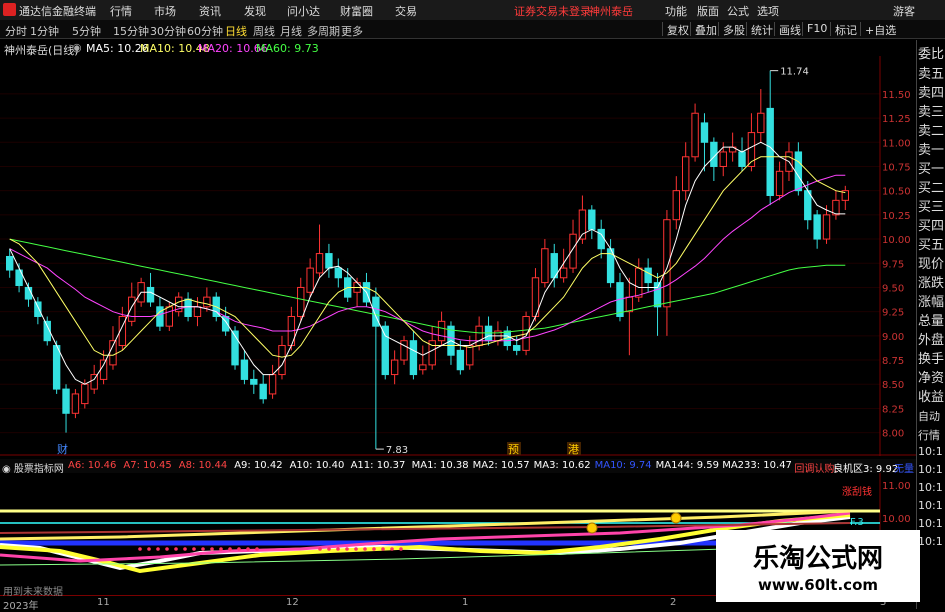 The width and height of the screenshot is (945, 612). What do you see at coordinates (843, 29) in the screenshot?
I see `biaoji-button: 标记` at bounding box center [843, 29].